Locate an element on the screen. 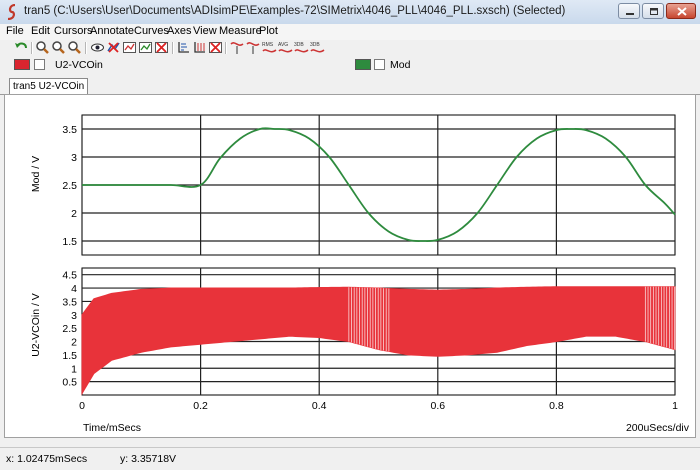 Image resolution: width=700 pixels, height=470 pixels. y-tick-label: 4.5 is located at coordinates (69, 276).